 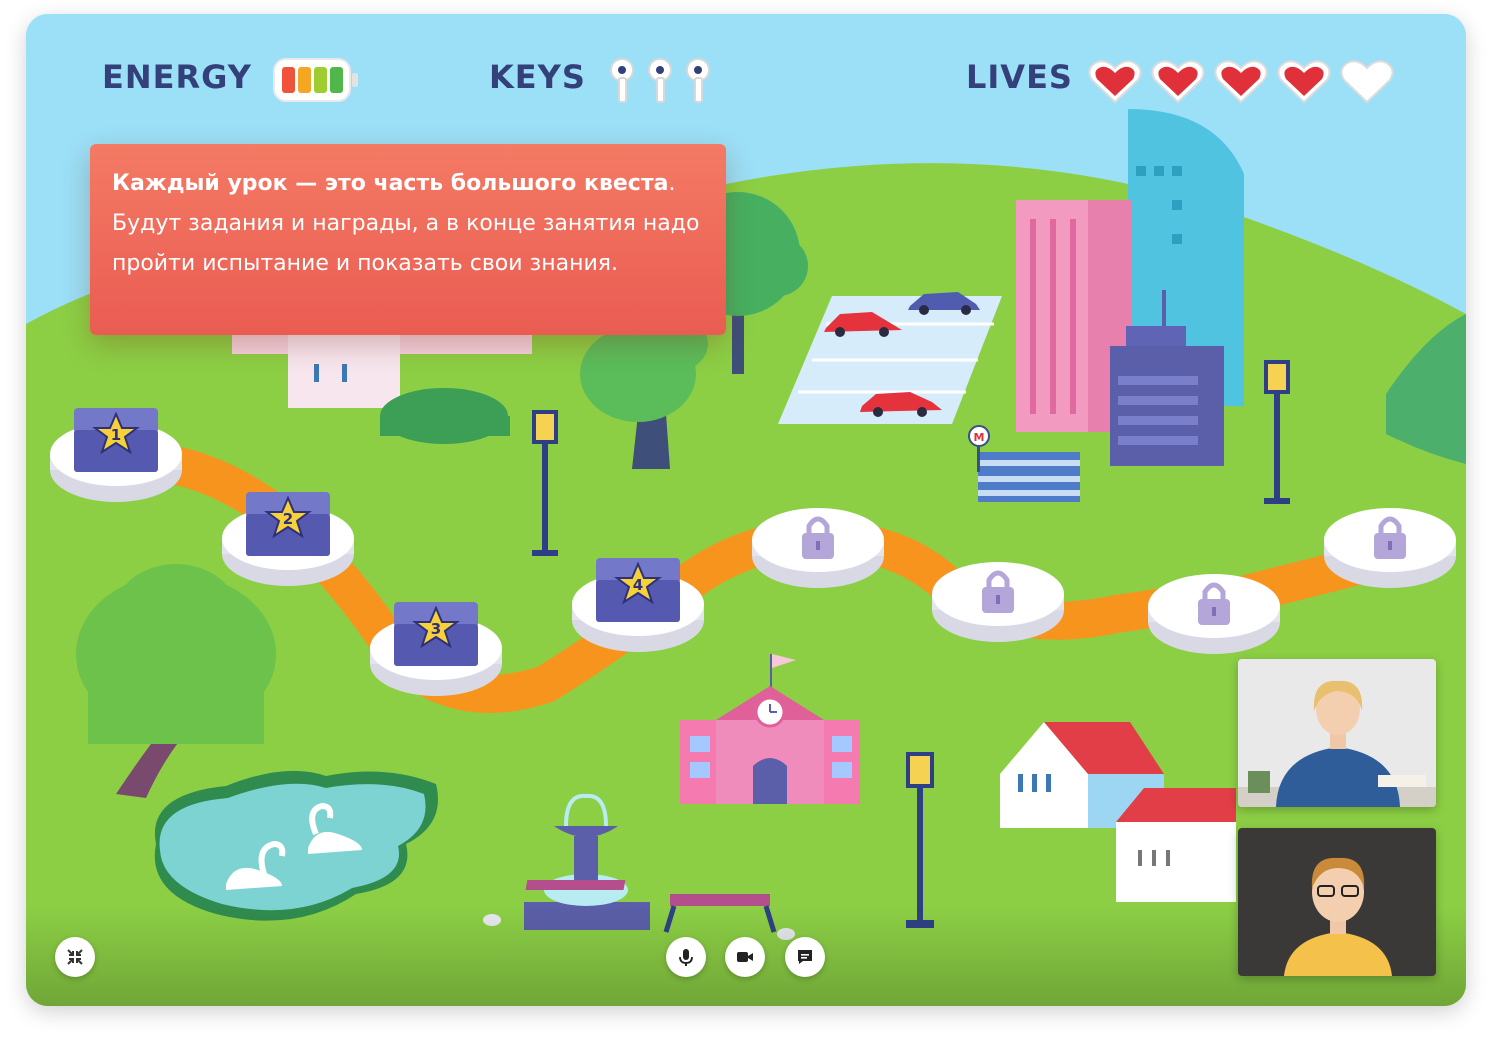 What do you see at coordinates (638, 585) in the screenshot?
I see `level-number: 4` at bounding box center [638, 585].